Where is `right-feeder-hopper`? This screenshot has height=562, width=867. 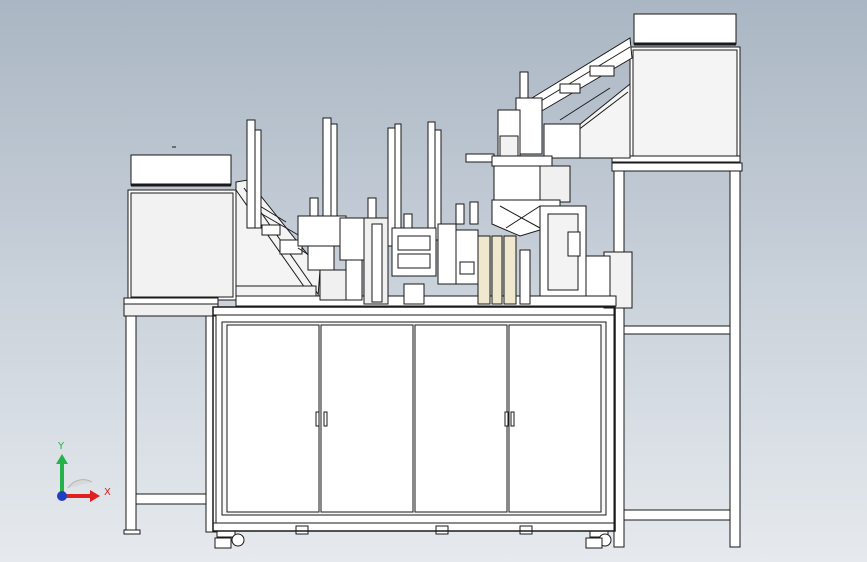 right-feeder-hopper is located at coordinates (676, 88).